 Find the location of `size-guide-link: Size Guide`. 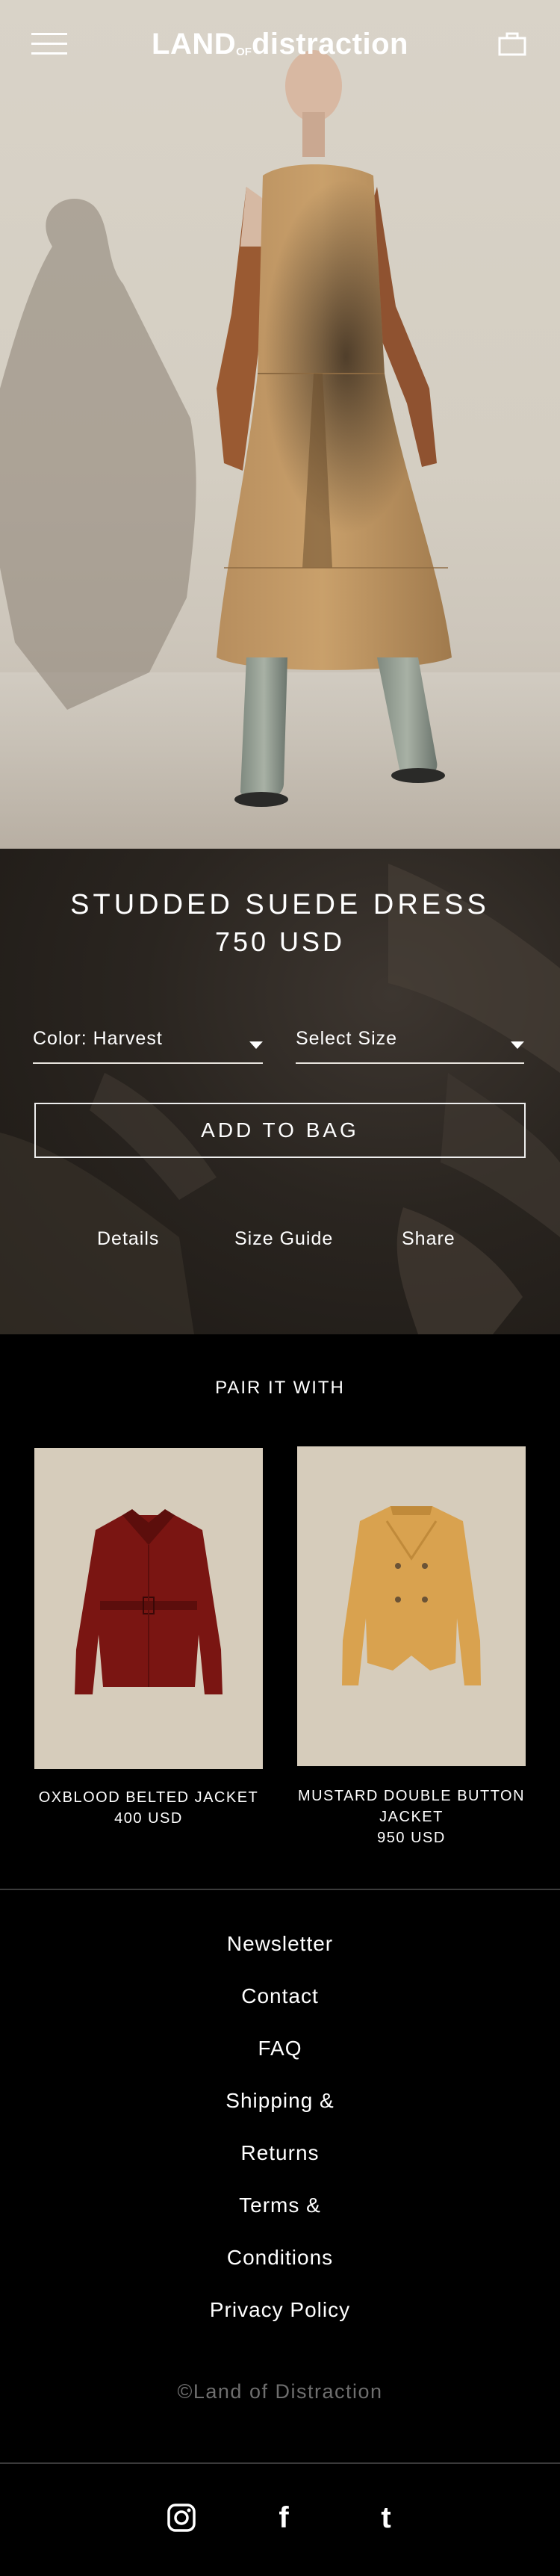

size-guide-link: Size Guide is located at coordinates (283, 1239).